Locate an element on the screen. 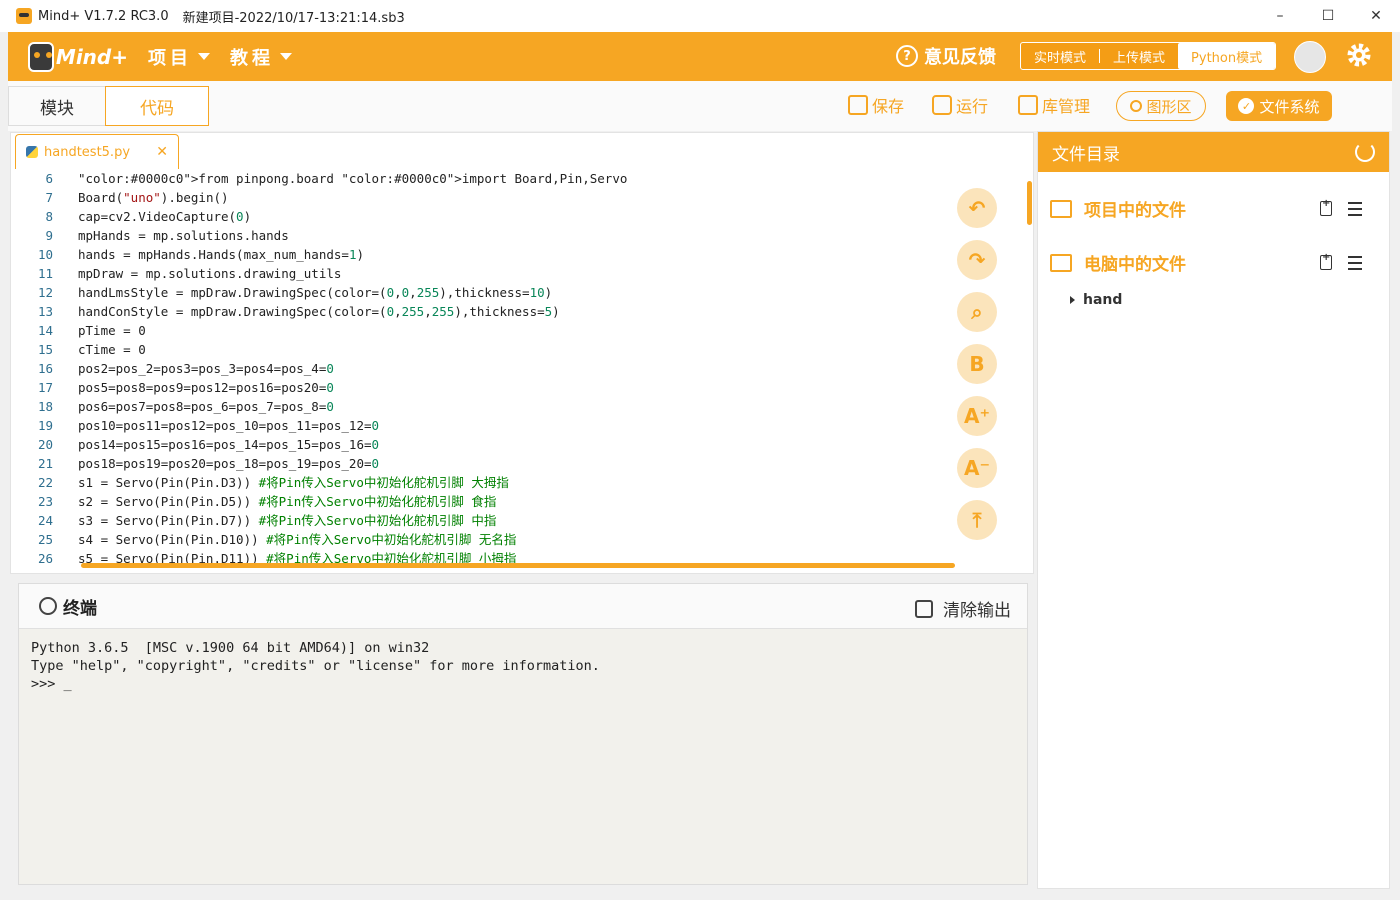  line-number: 18 is located at coordinates (45, 406).